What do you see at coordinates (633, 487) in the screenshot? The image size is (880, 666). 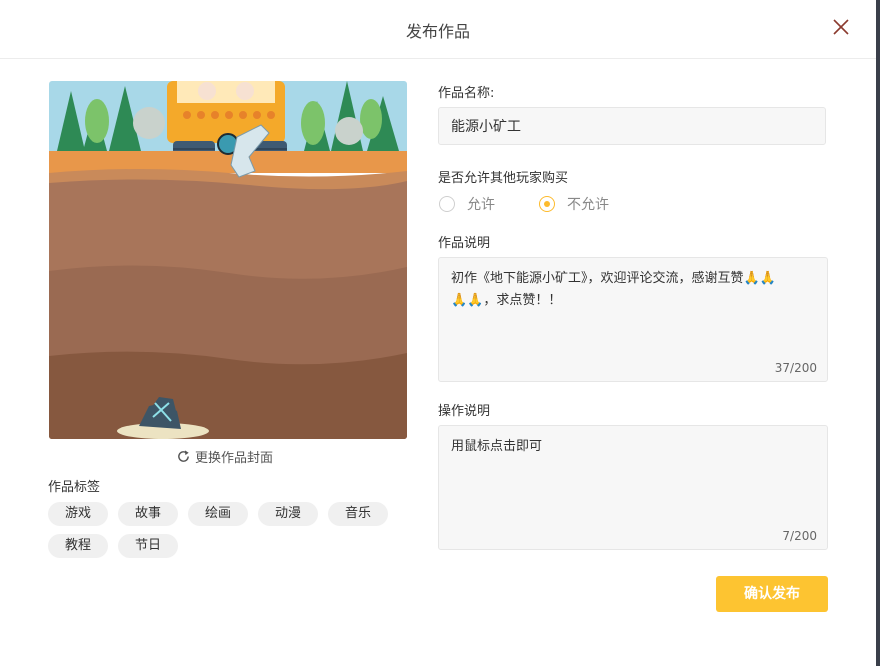 I see `instructions-textarea: 用鼠标点击即可 7/200` at bounding box center [633, 487].